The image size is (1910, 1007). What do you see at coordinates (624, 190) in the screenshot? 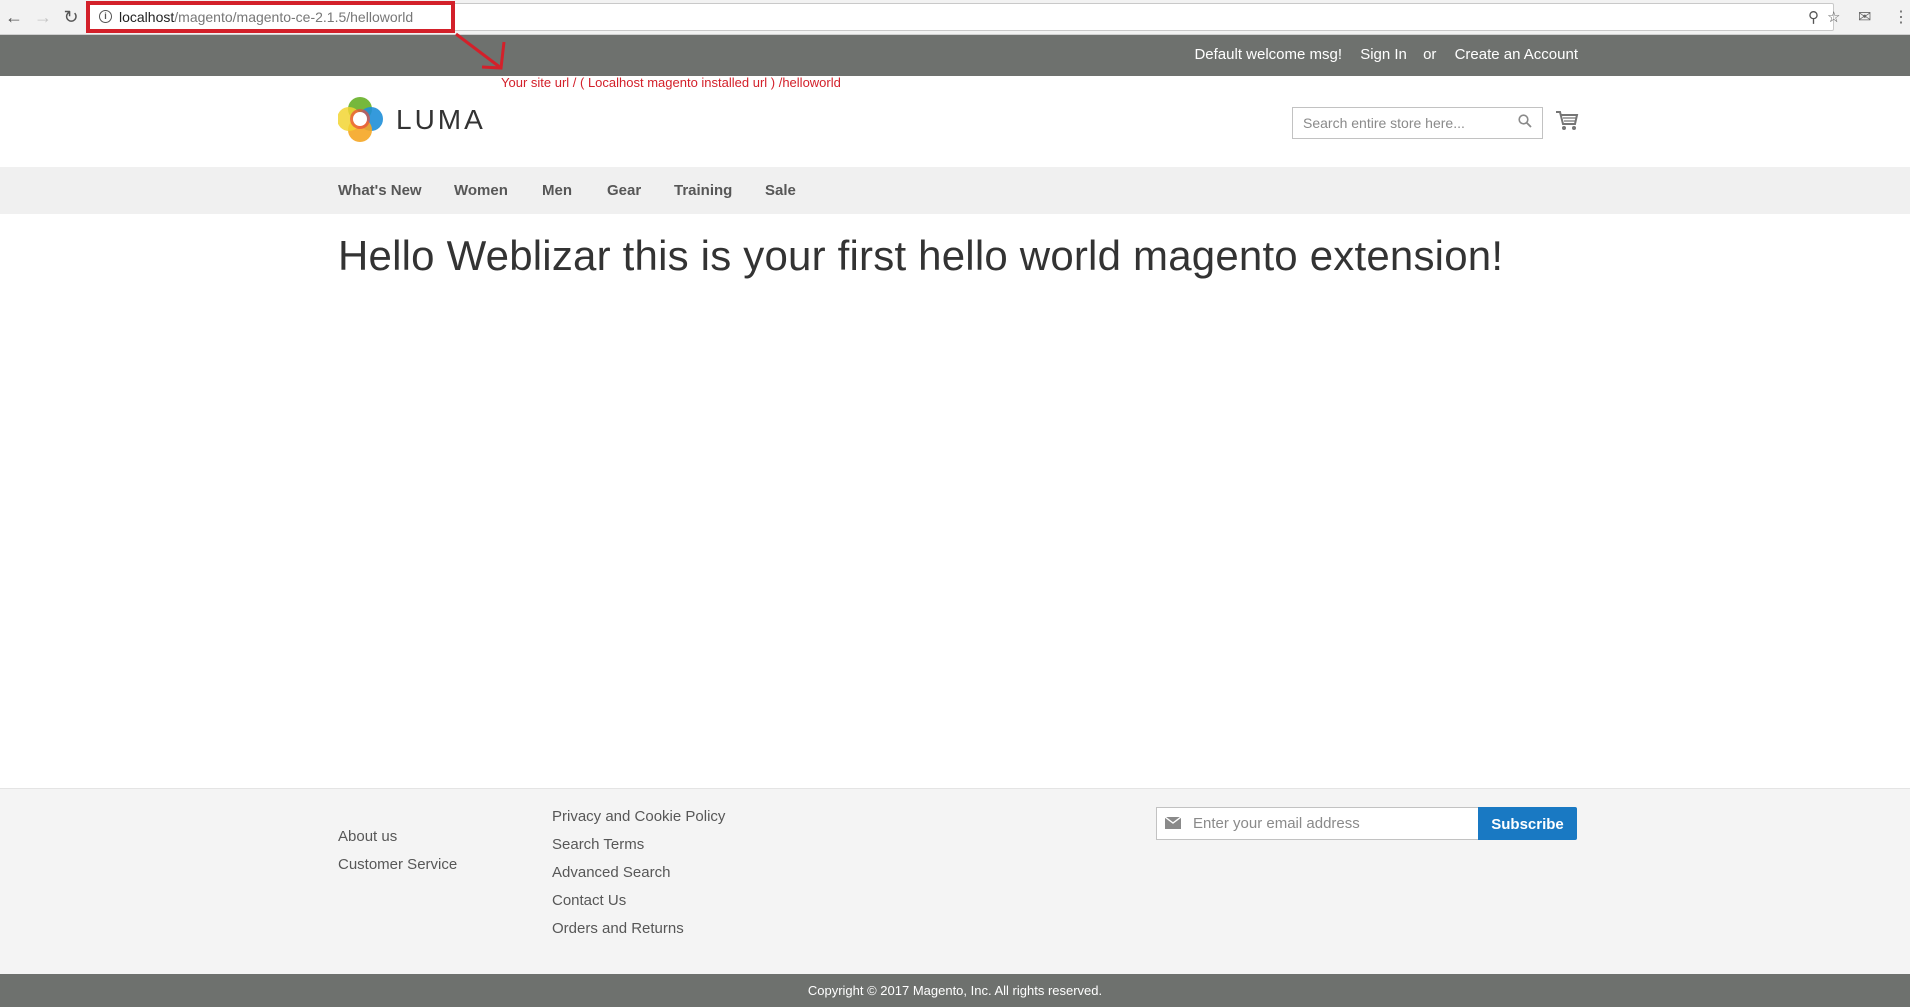
I see `nav-item-gear: Gear` at bounding box center [624, 190].